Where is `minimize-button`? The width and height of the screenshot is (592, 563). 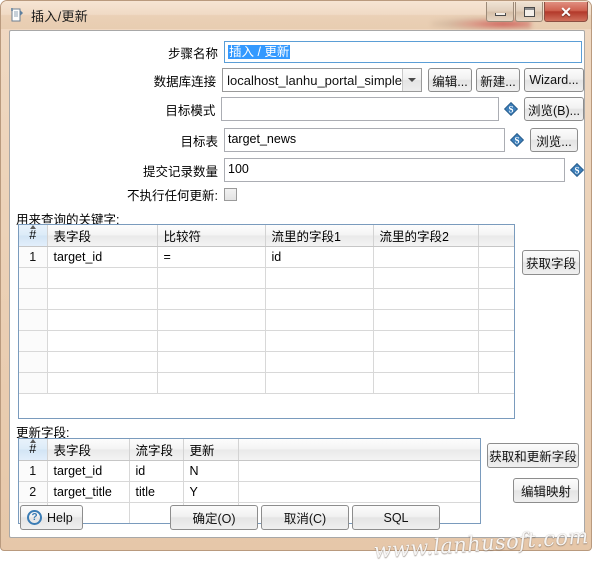 minimize-button is located at coordinates (500, 12).